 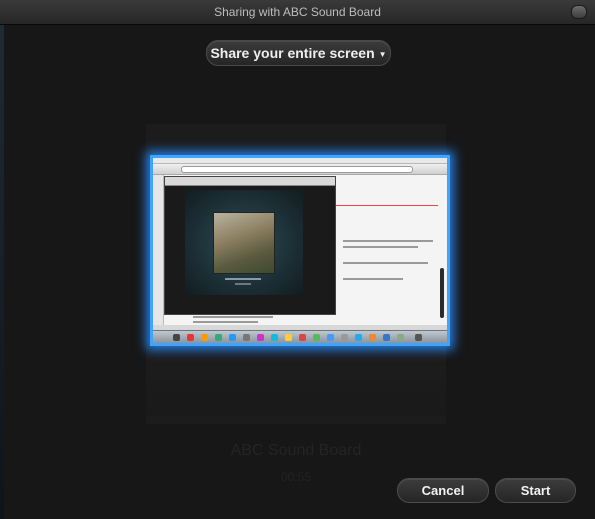 I want to click on preview-scrollbar, so click(x=442, y=293).